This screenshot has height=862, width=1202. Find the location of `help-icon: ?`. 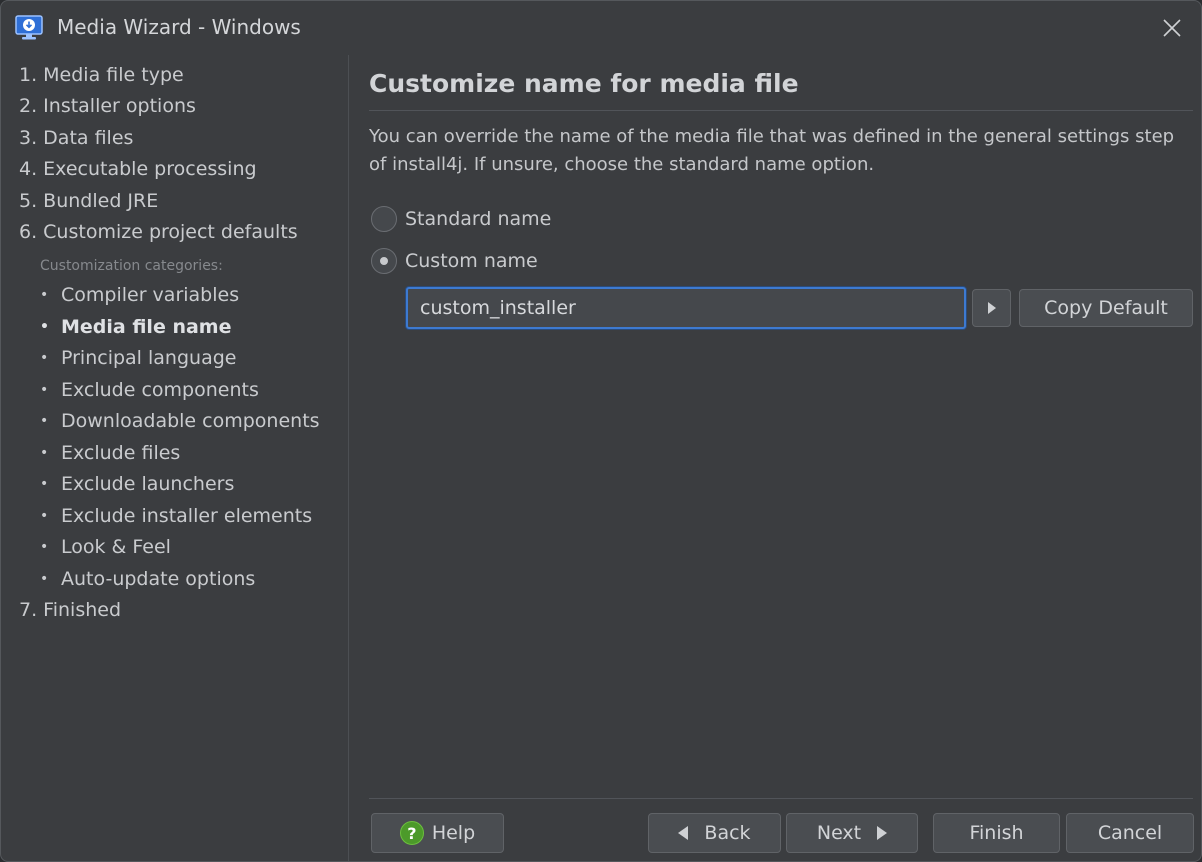

help-icon: ? is located at coordinates (411, 833).